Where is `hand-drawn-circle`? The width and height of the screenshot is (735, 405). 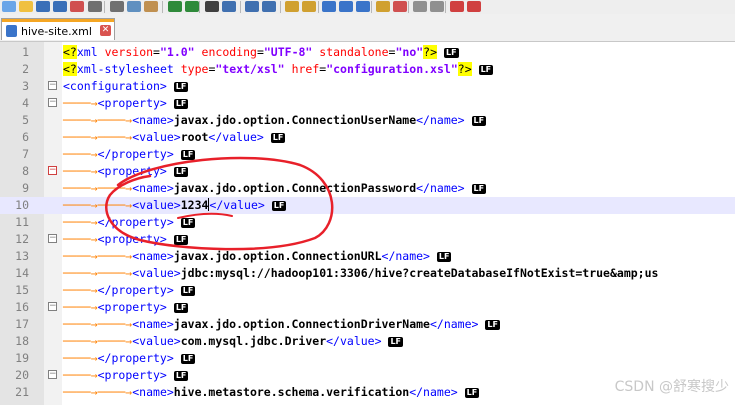 hand-drawn-circle is located at coordinates (219, 203).